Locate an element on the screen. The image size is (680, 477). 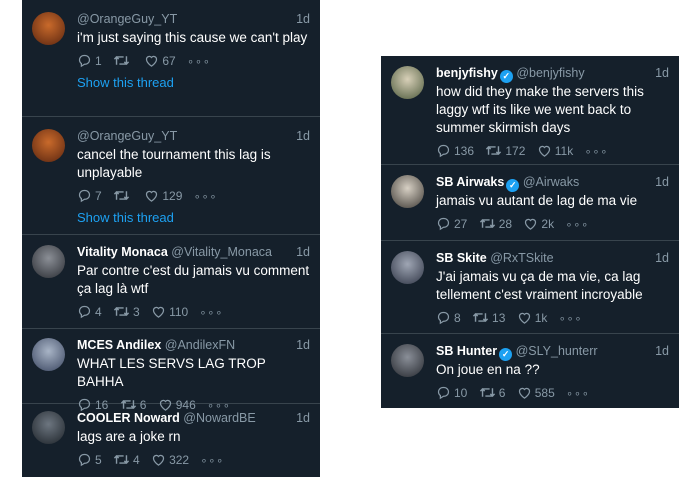
like-button: 322 is located at coordinates (170, 460).